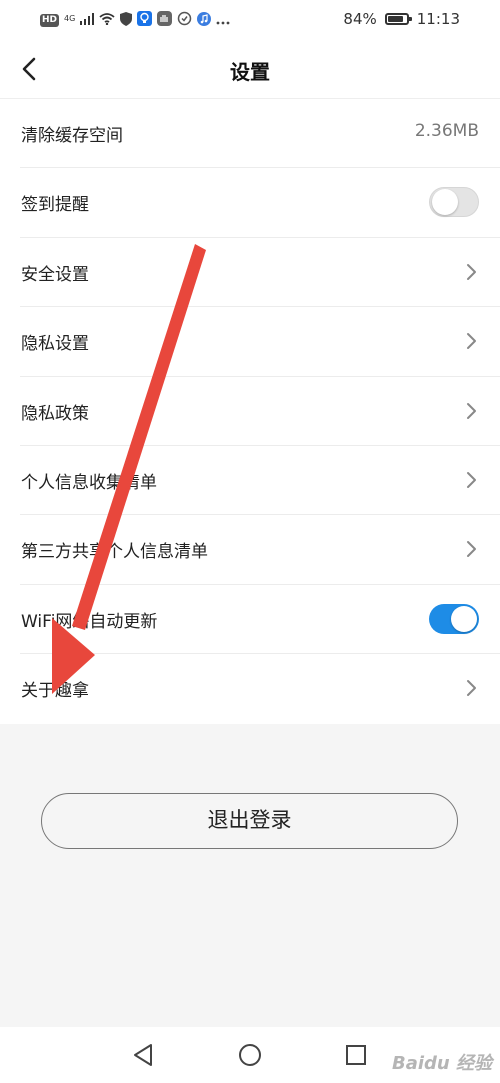 The image size is (500, 1083). Describe the element at coordinates (114, 552) in the screenshot. I see `setting-label: 第三方共享个人信息清单` at that location.